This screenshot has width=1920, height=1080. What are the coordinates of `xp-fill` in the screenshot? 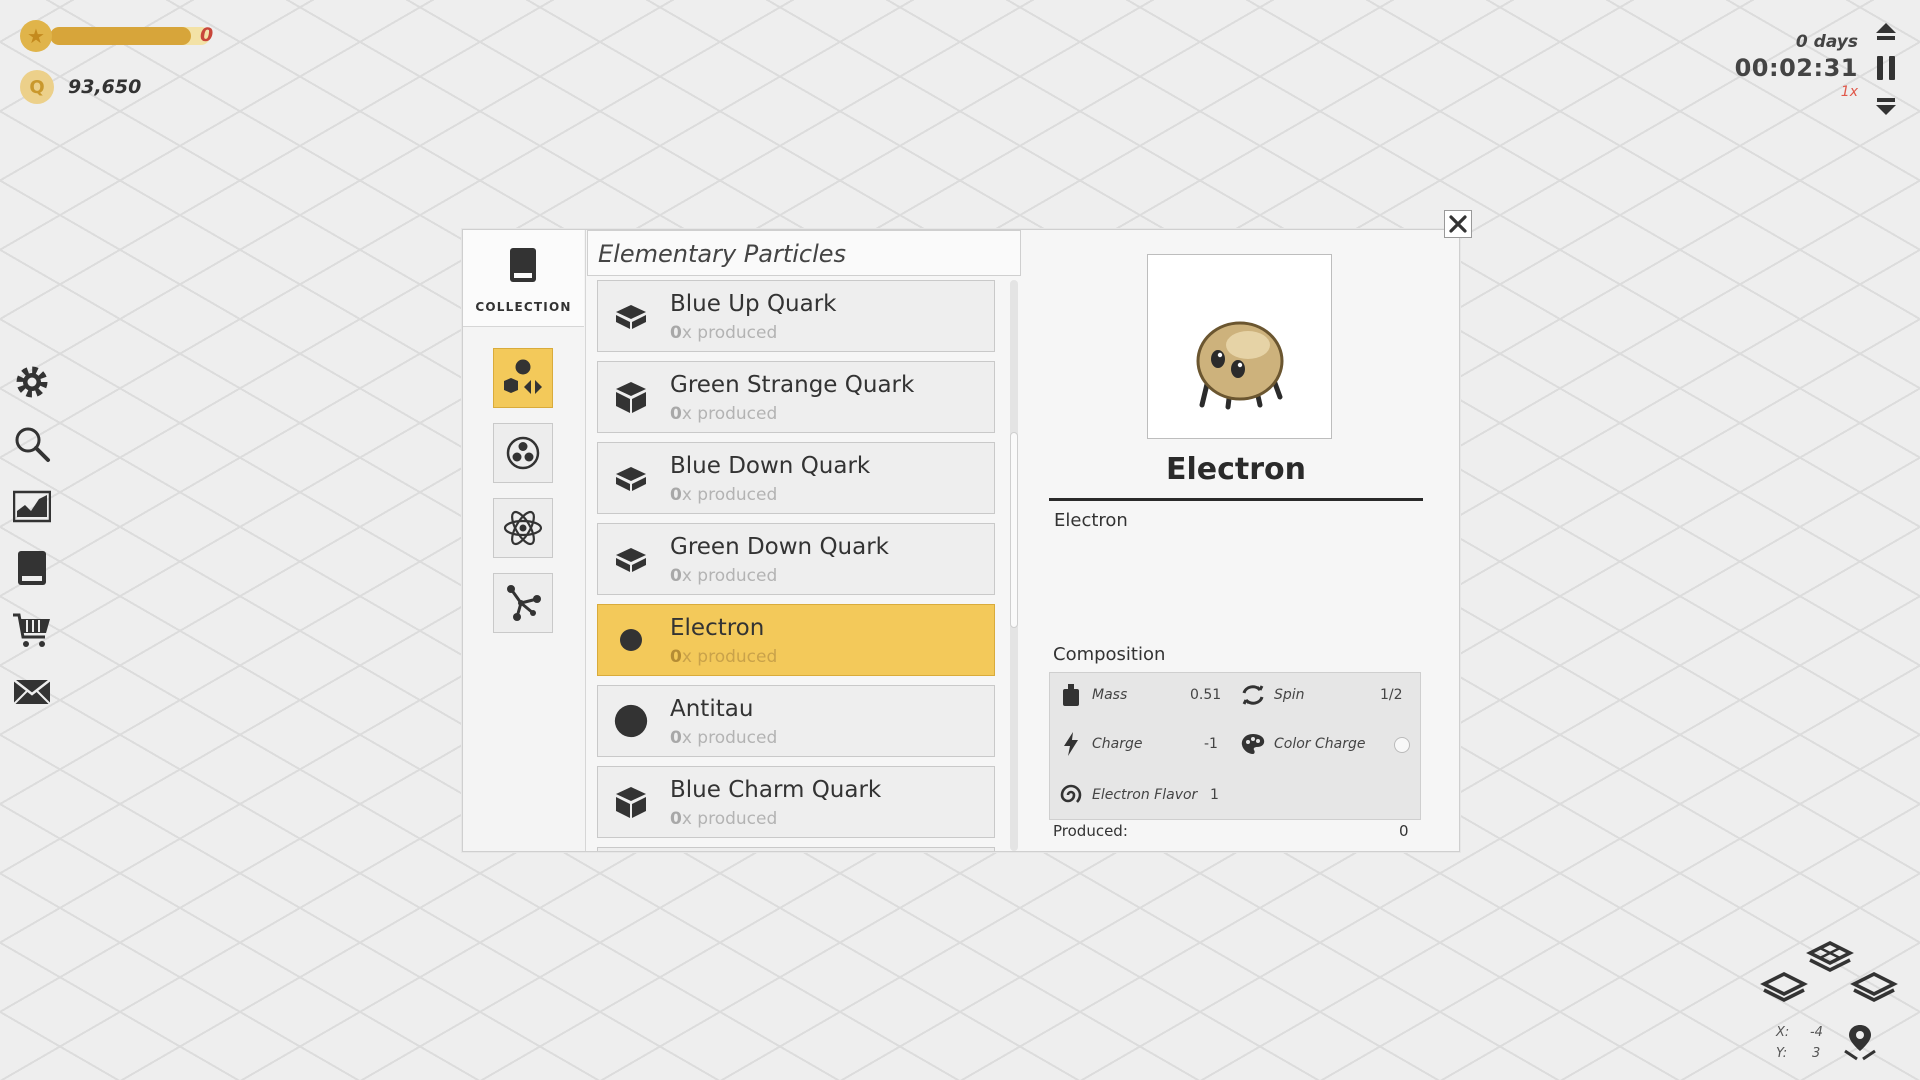 It's located at (120, 36).